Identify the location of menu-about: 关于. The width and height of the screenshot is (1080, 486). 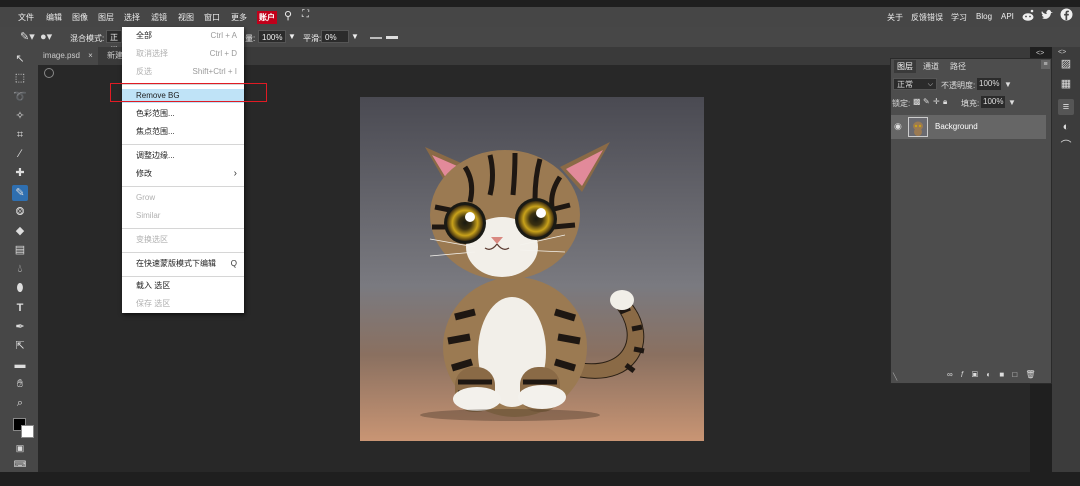
(895, 17).